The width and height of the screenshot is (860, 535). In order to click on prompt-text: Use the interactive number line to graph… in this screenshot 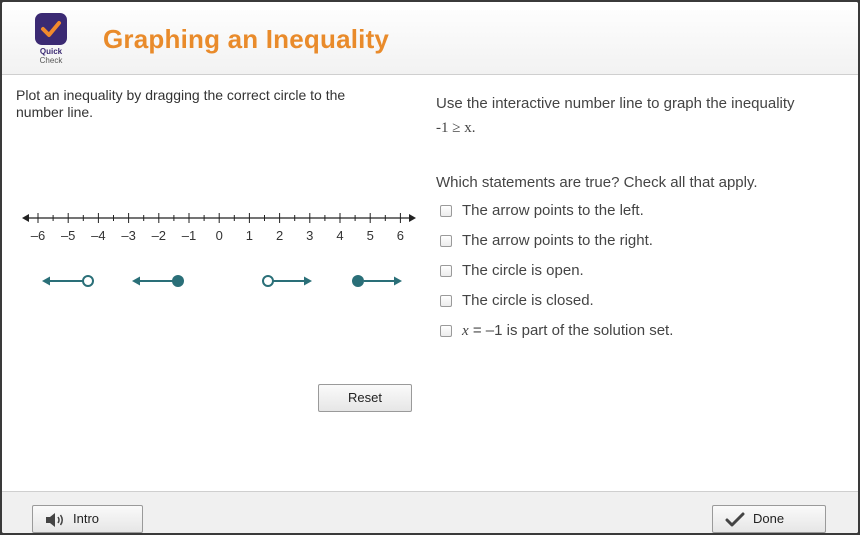, I will do `click(641, 116)`.